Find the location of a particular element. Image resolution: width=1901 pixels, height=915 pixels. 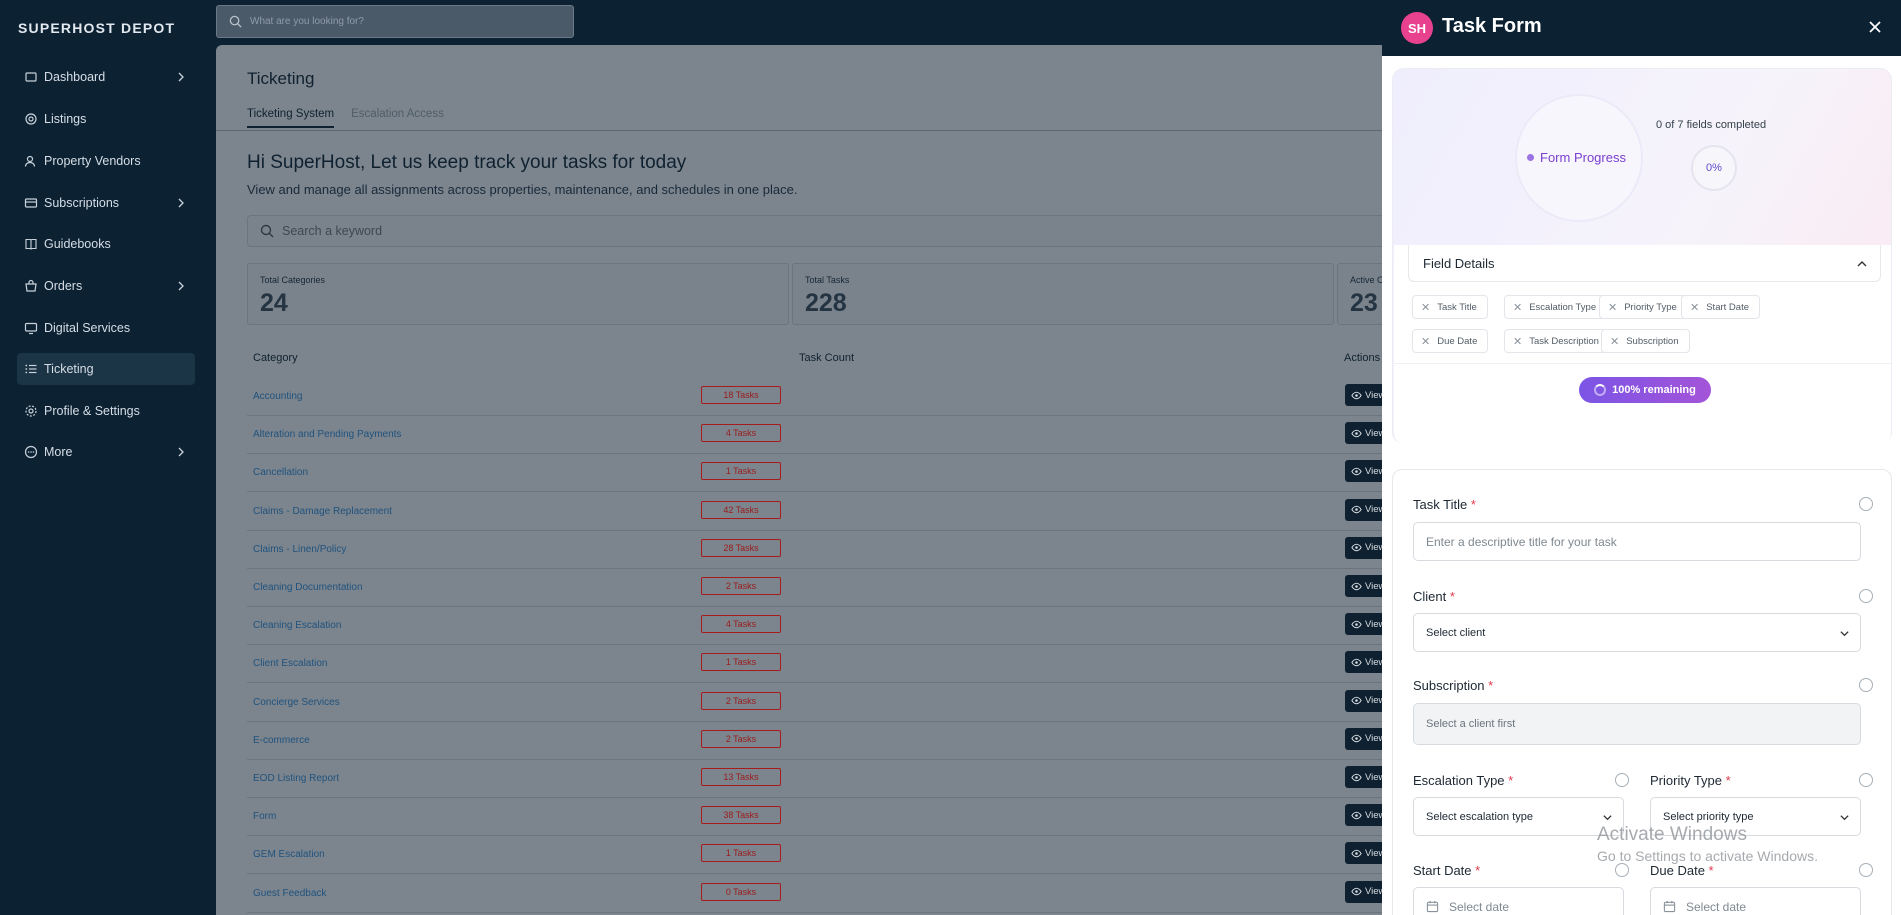

category-link: Cancellation is located at coordinates (280, 472).